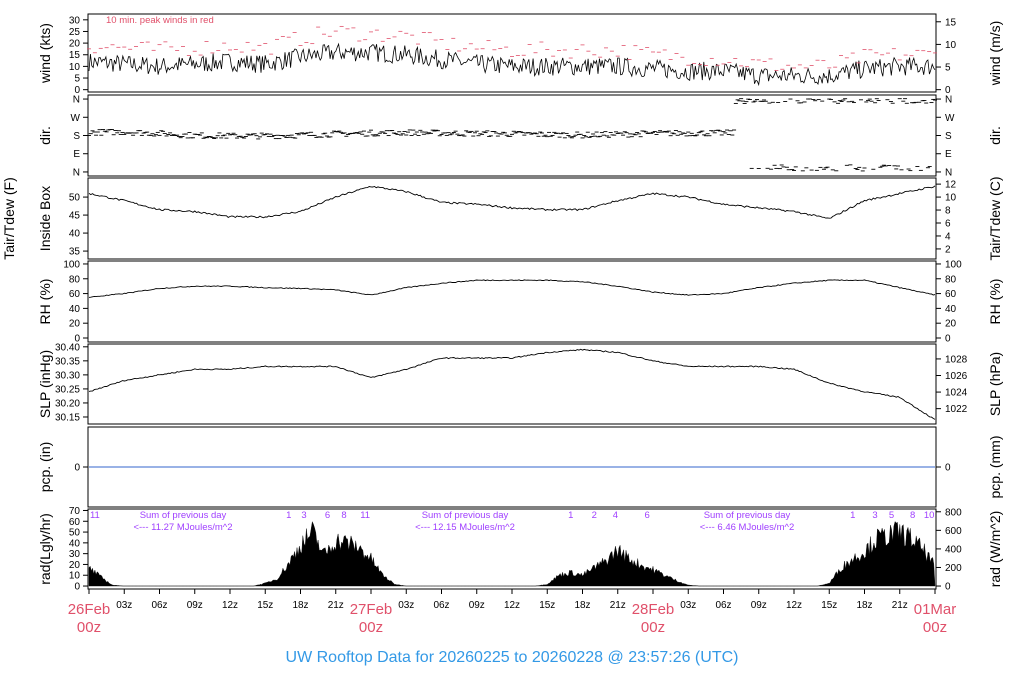 The image size is (1024, 700). I want to click on rh-ytick-label: 80, so click(75, 279).